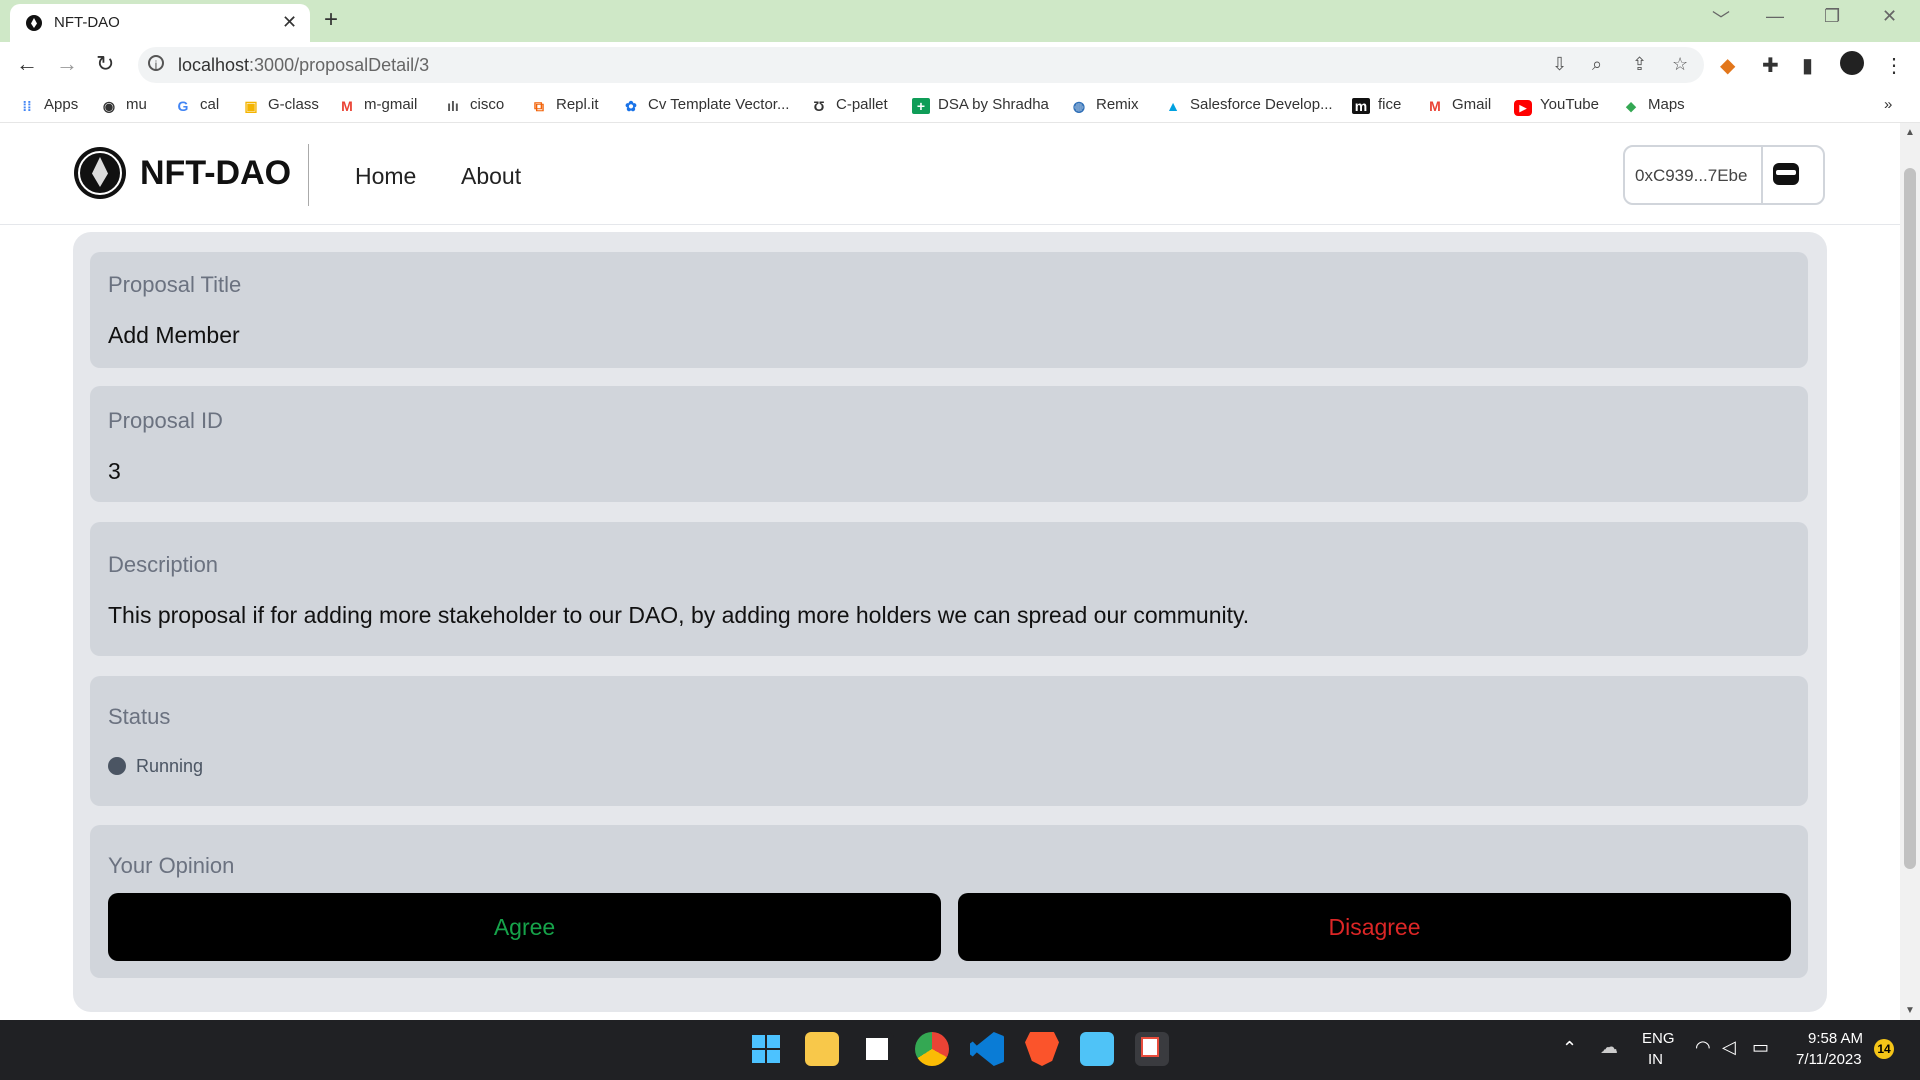 Image resolution: width=1920 pixels, height=1080 pixels. I want to click on brave-icon, so click(1042, 1049).